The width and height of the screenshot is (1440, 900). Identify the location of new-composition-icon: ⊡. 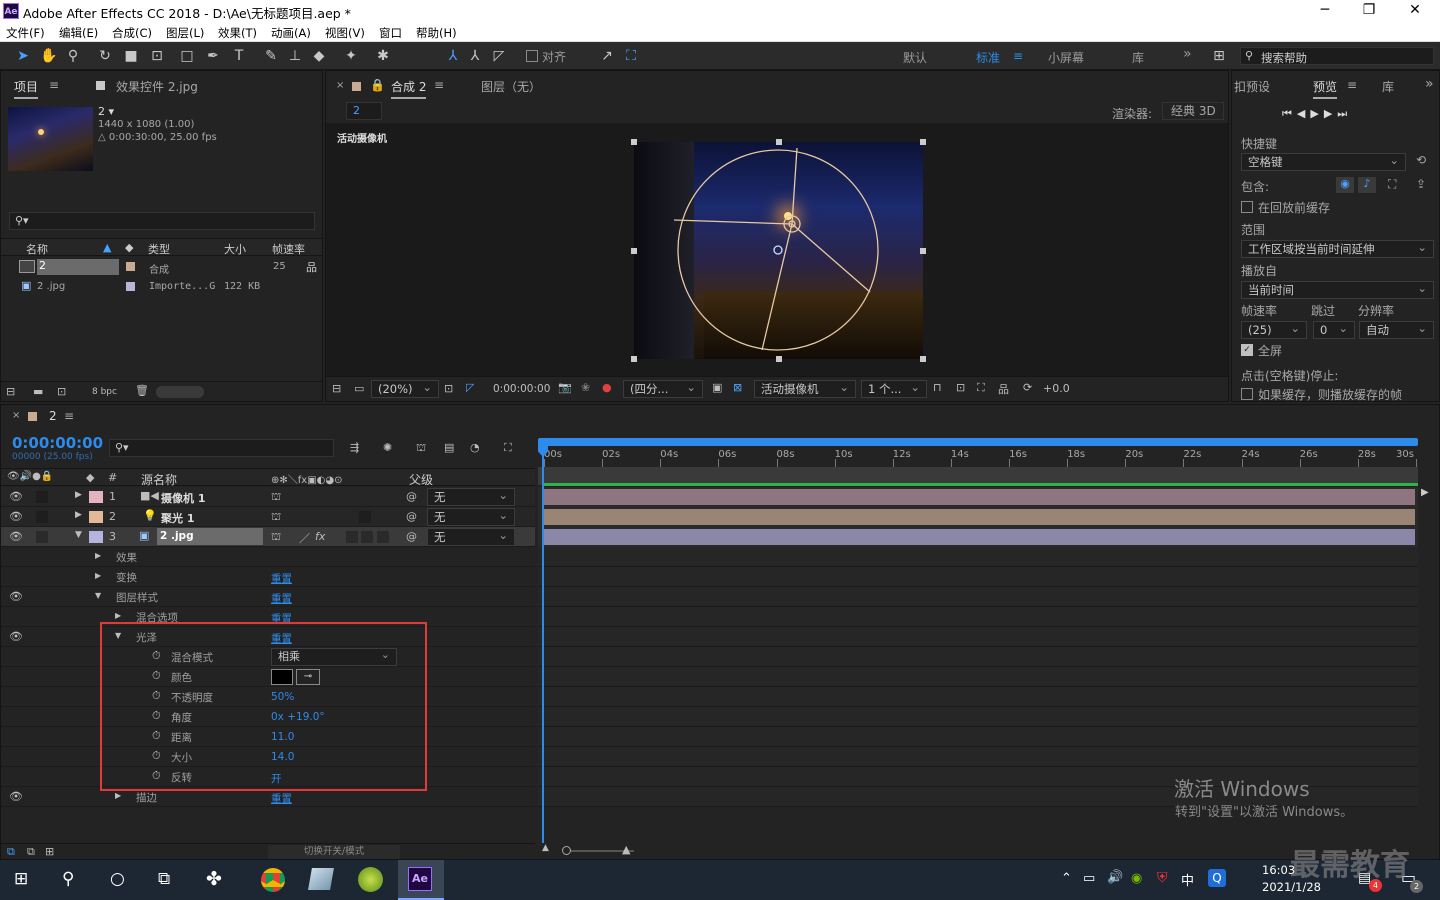
(61, 391).